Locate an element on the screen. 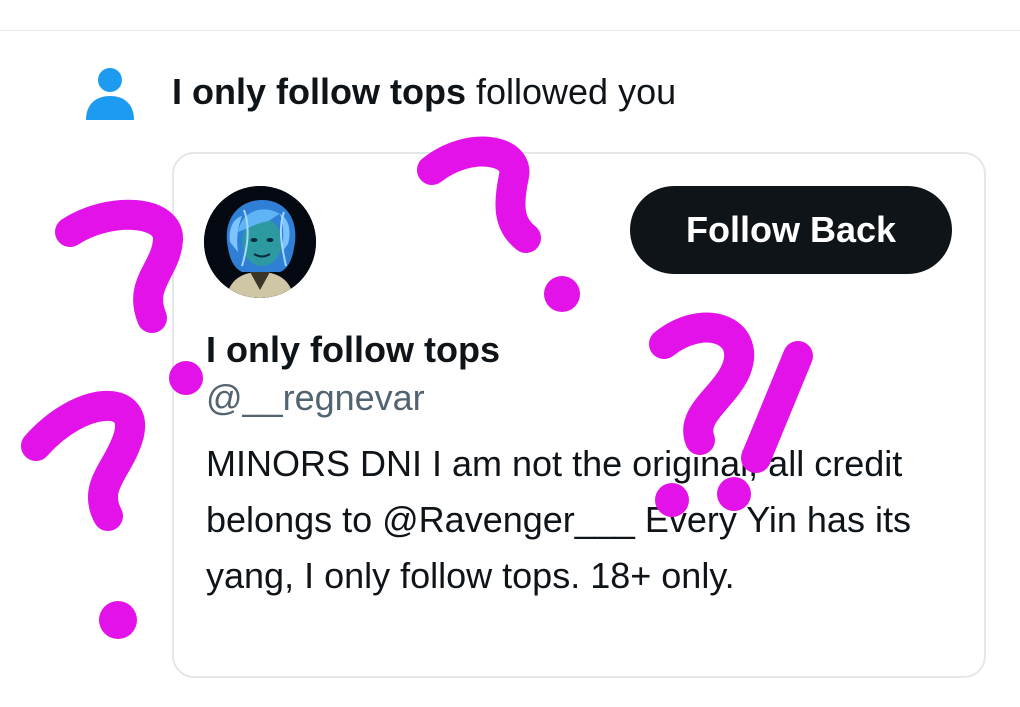 This screenshot has width=1020, height=707. person-icon is located at coordinates (110, 94).